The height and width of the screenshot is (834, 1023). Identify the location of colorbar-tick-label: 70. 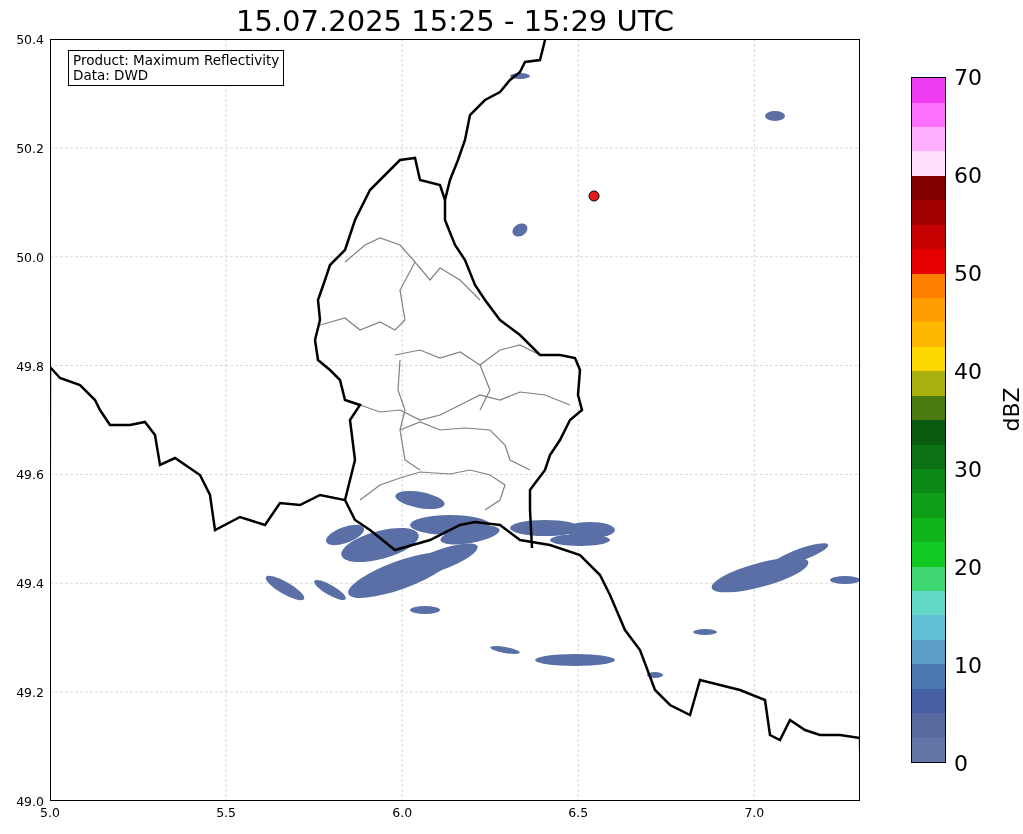
(968, 77).